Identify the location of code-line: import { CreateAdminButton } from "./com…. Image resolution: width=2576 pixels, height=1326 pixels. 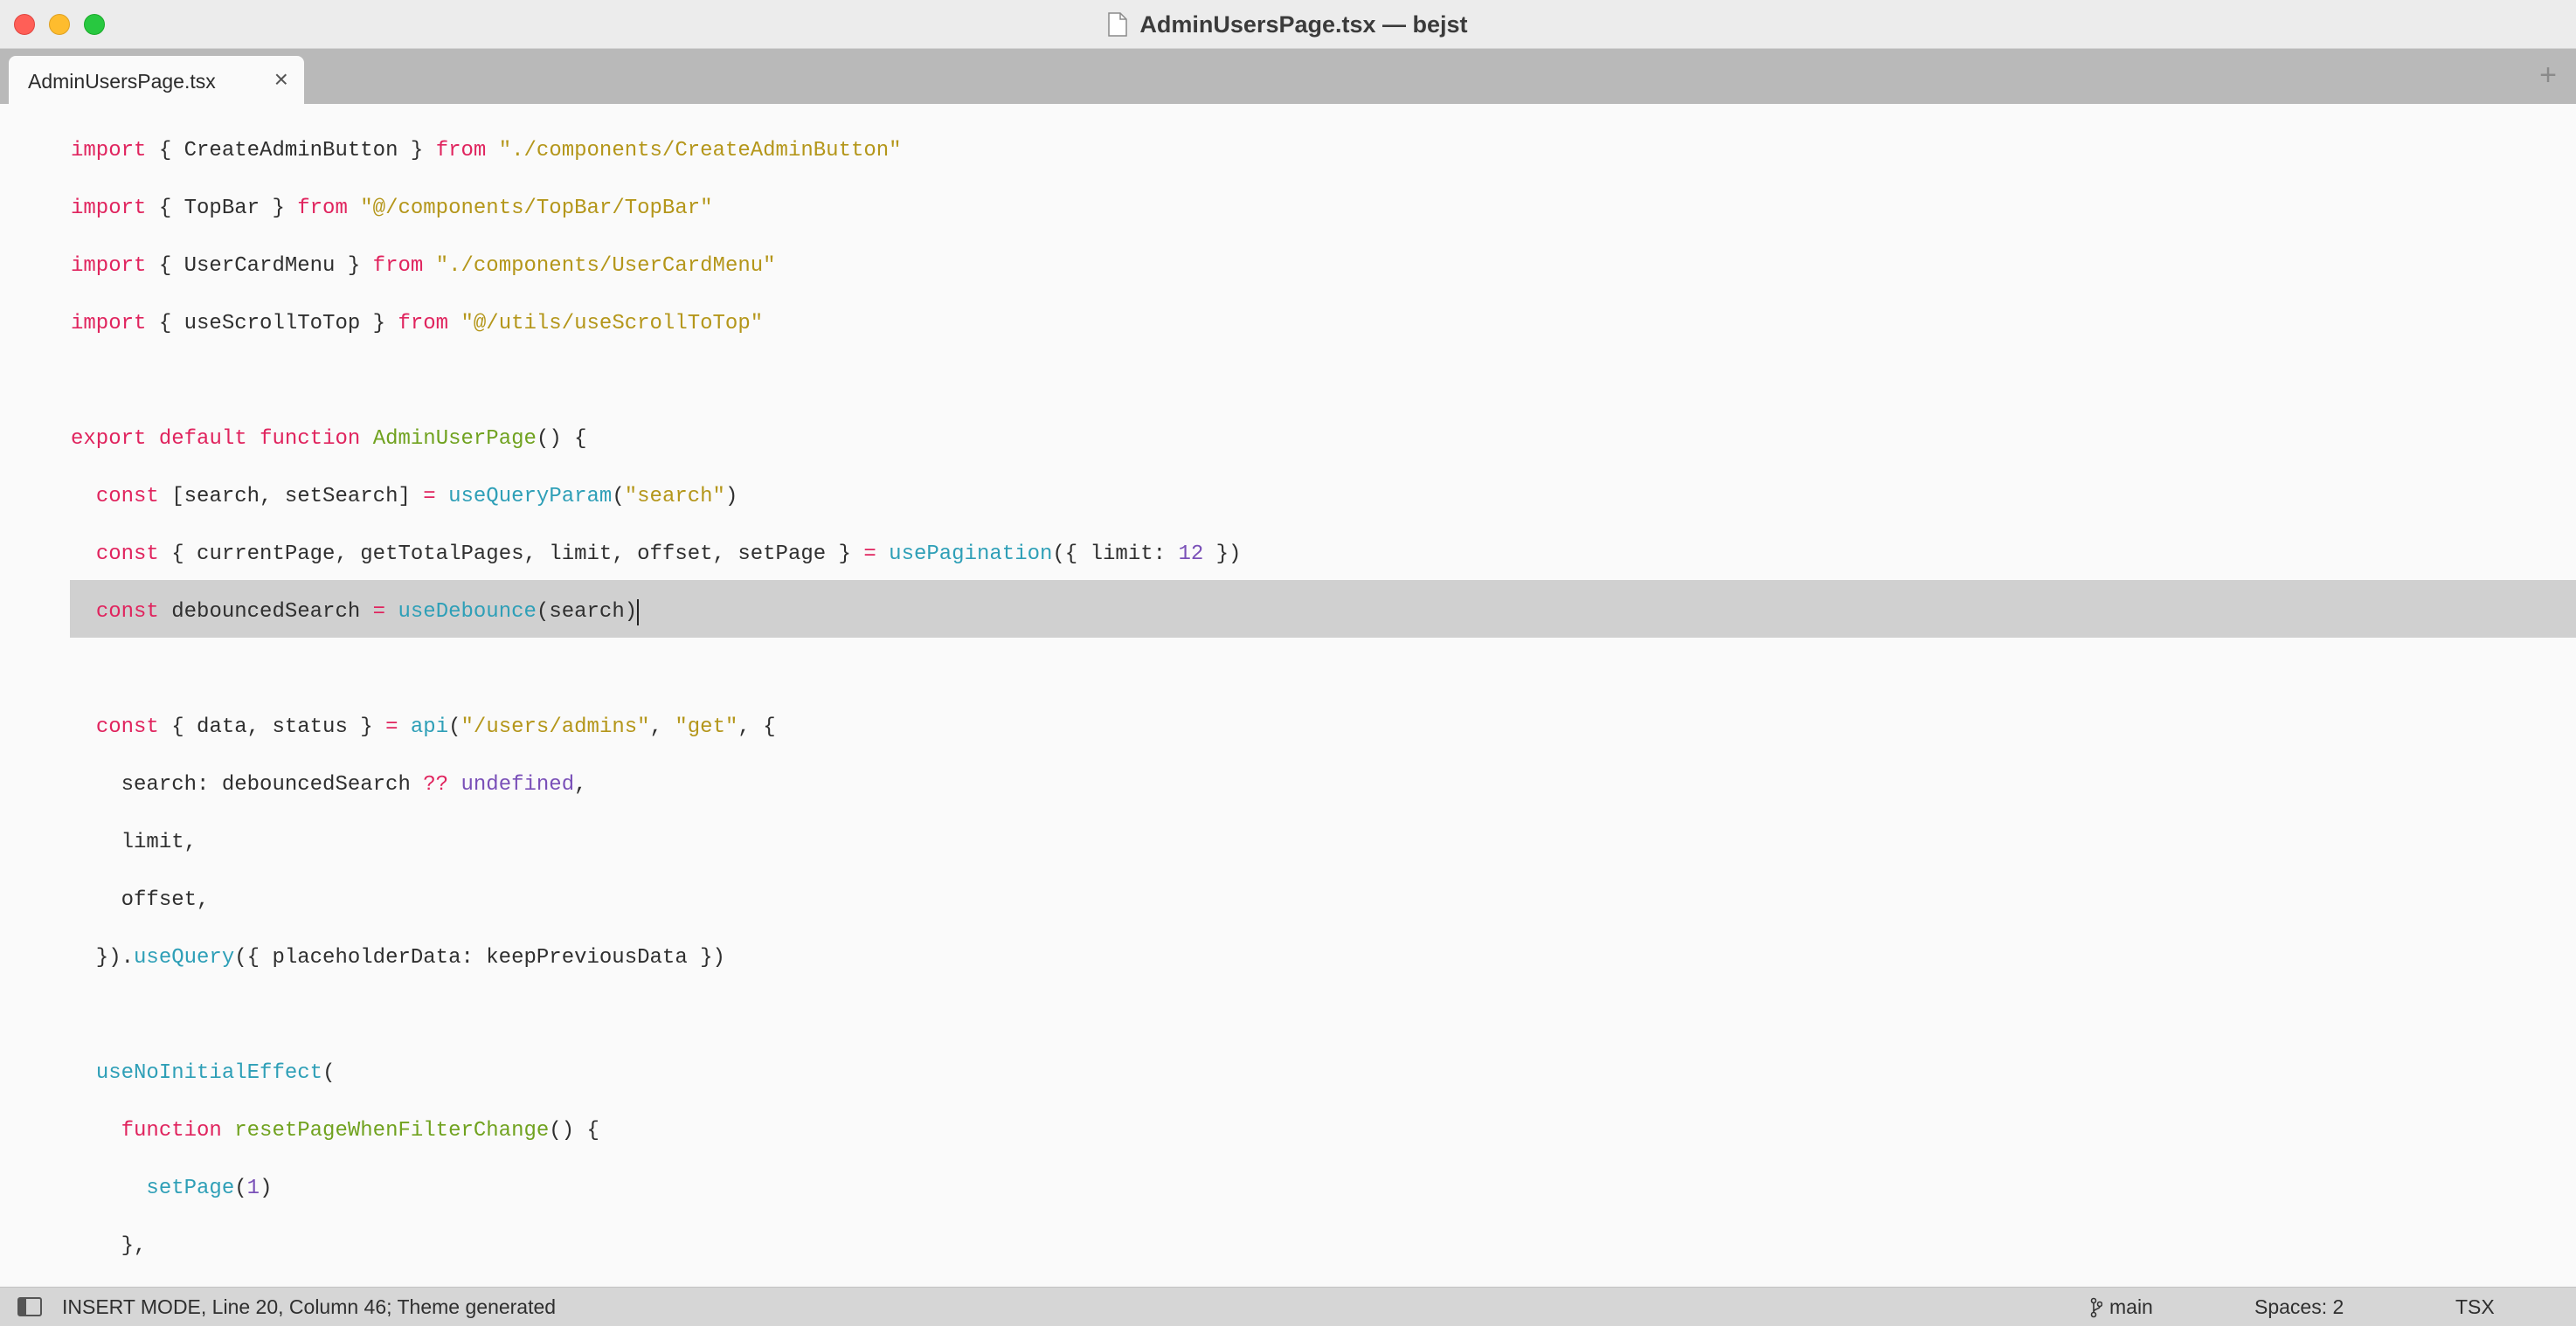
(486, 151).